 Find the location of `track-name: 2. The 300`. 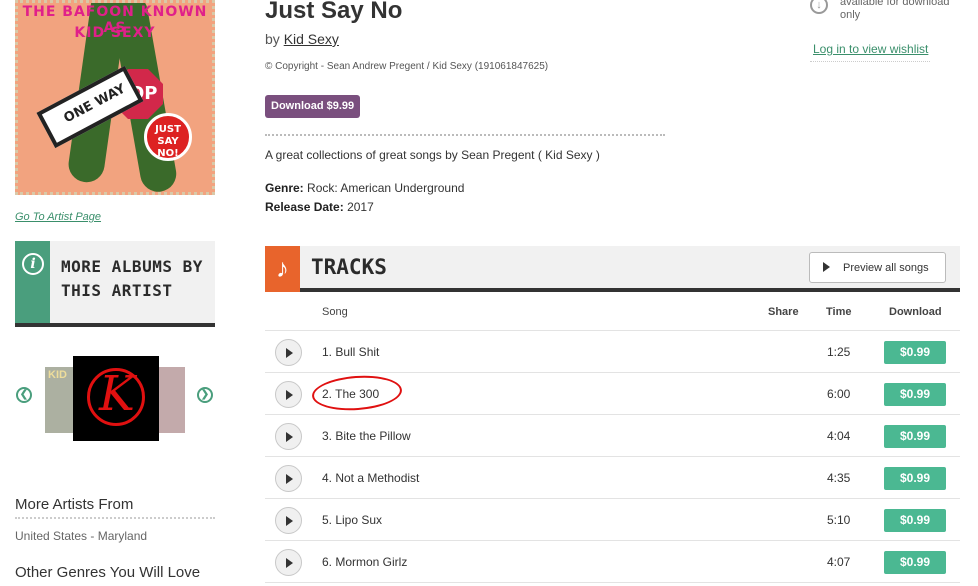

track-name: 2. The 300 is located at coordinates (350, 394).